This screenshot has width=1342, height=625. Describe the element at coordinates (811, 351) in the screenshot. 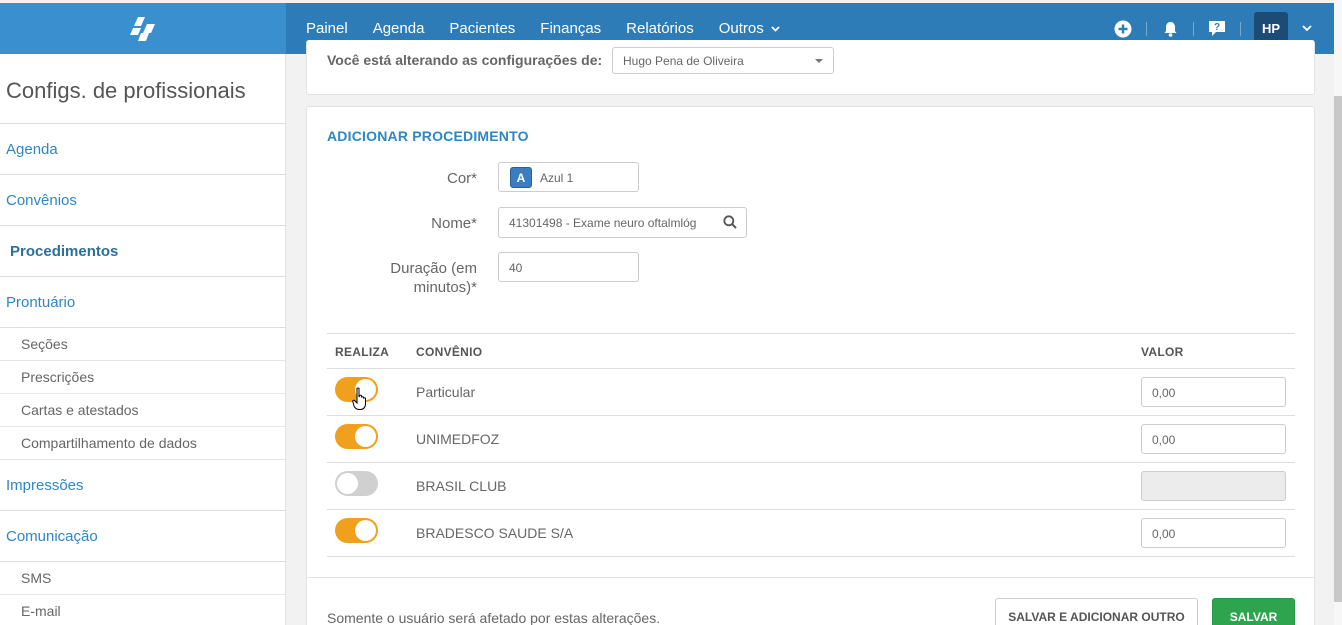

I see `table-header: REALIZA CONVÊNIO VALOR` at that location.